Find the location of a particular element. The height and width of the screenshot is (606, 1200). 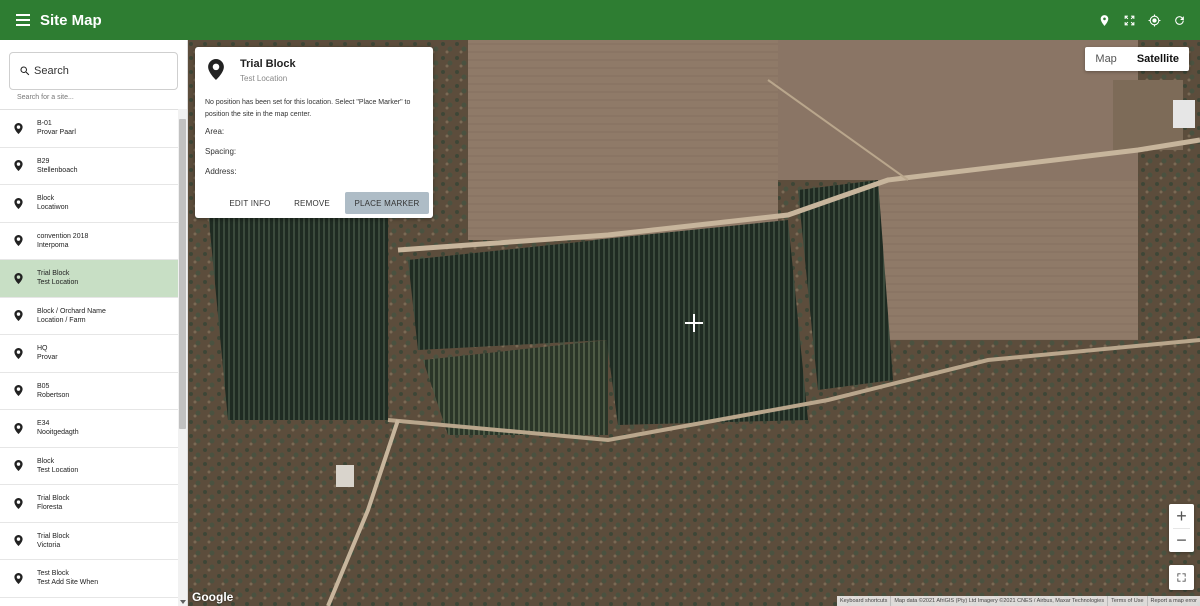

list-item: B05 Robertson is located at coordinates (89, 391).